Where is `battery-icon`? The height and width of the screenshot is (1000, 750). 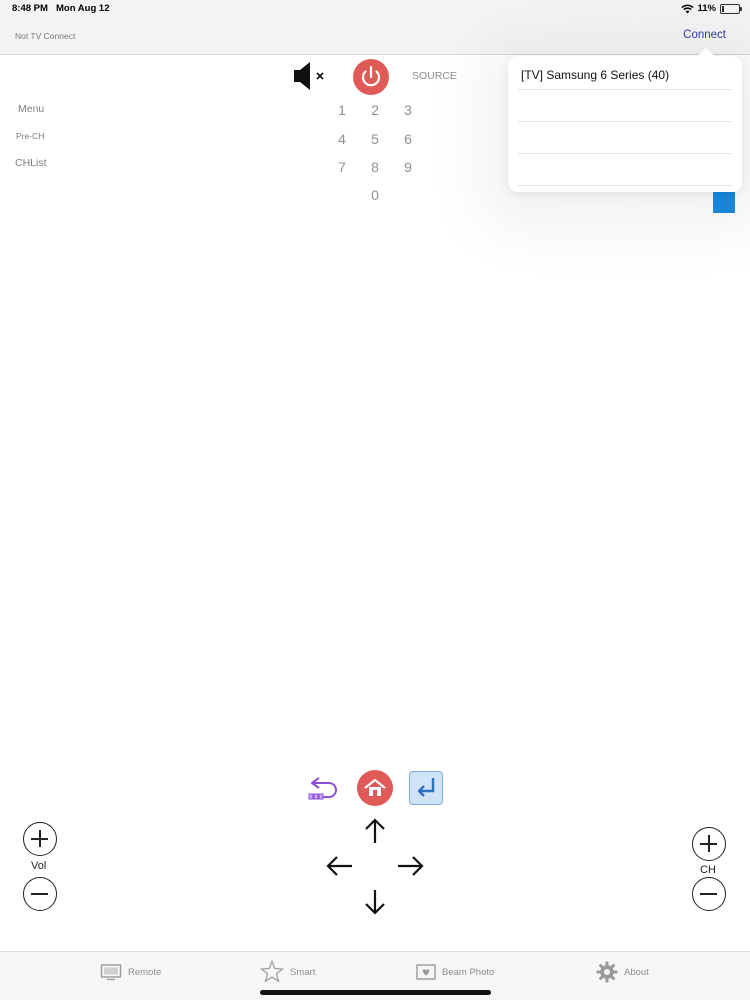
battery-icon is located at coordinates (731, 8).